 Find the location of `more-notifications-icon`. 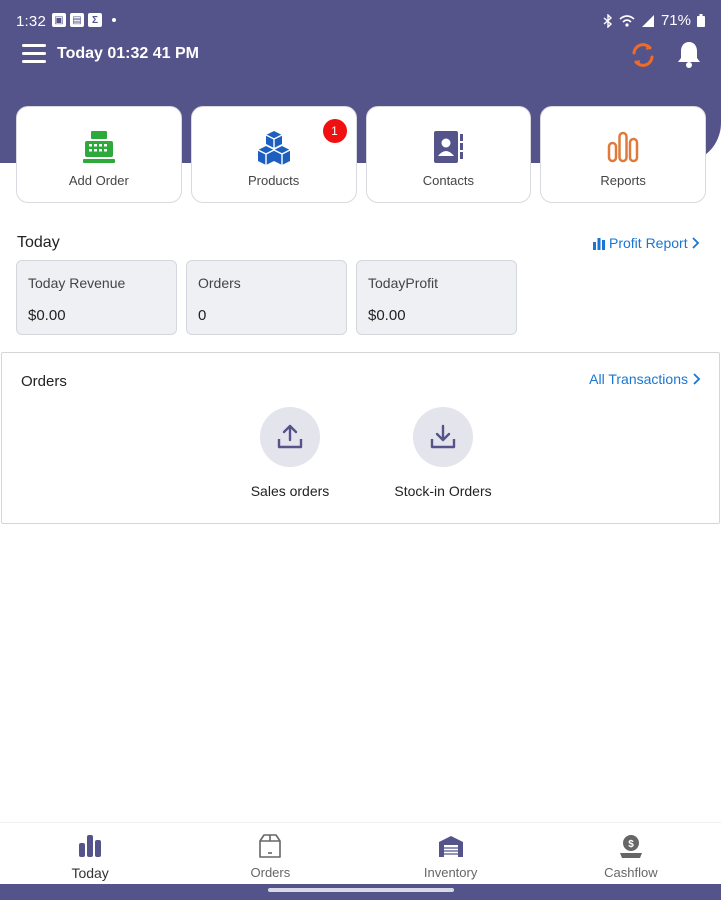

more-notifications-icon is located at coordinates (114, 20).